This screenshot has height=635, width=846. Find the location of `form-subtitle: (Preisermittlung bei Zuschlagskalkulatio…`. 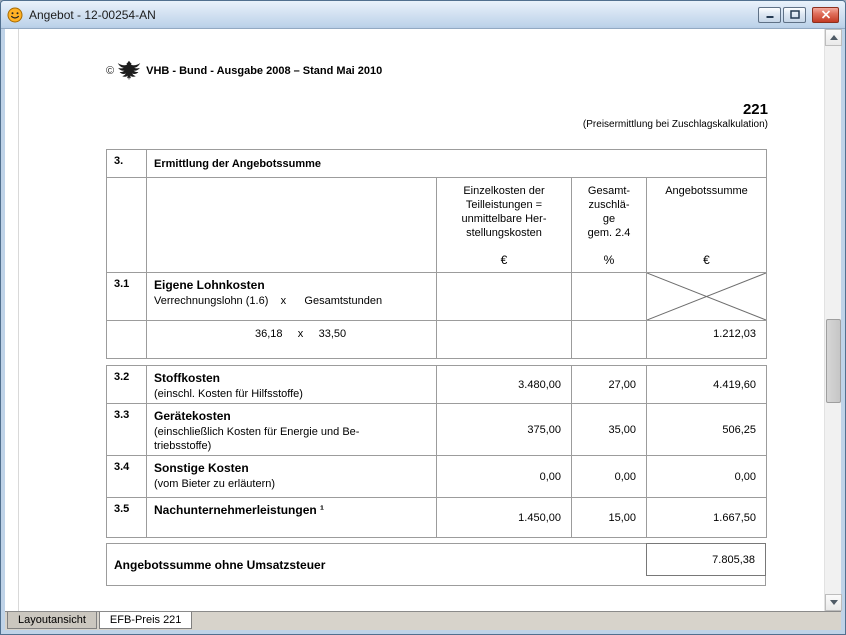

form-subtitle: (Preisermittlung bei Zuschlagskalkulatio… is located at coordinates (675, 124).